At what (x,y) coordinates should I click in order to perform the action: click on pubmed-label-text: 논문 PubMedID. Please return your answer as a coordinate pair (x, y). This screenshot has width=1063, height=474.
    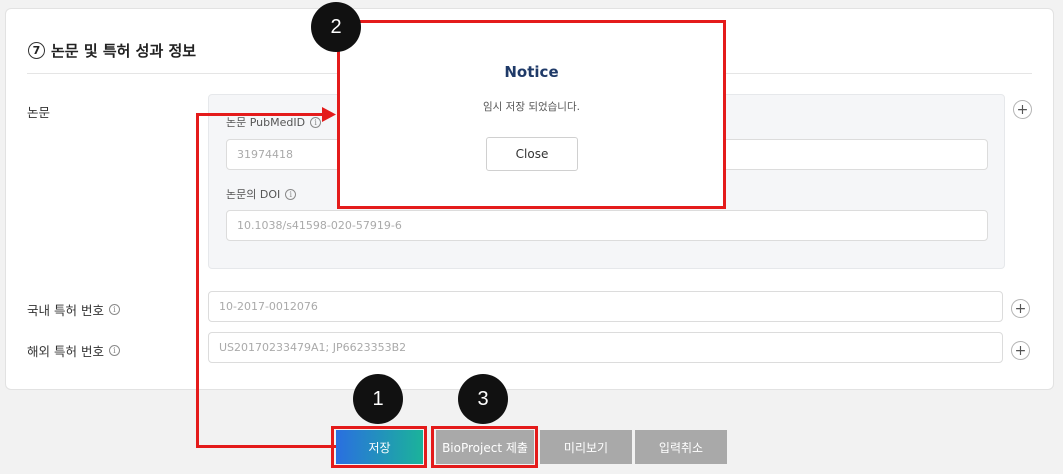
    Looking at the image, I should click on (266, 122).